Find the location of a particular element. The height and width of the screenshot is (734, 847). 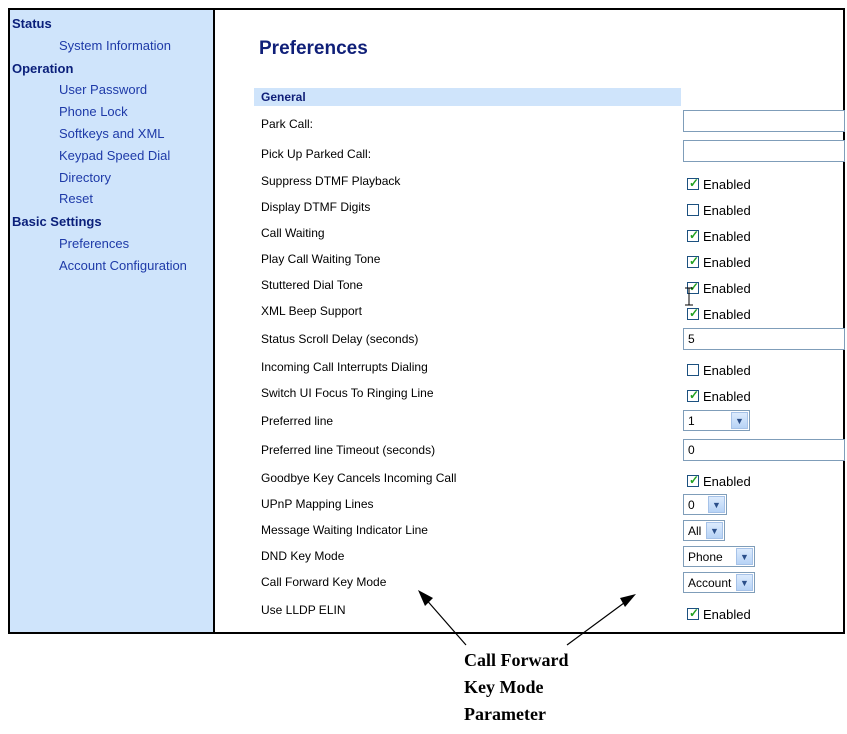

arrowhead-right-icon is located at coordinates (628, 600).